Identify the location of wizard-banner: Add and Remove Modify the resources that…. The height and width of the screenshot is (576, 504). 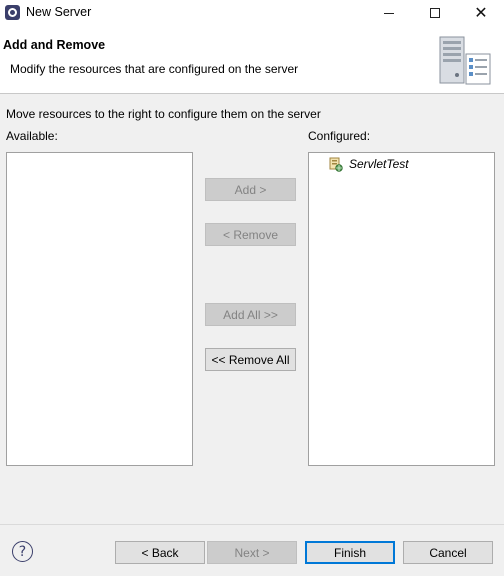
(252, 60).